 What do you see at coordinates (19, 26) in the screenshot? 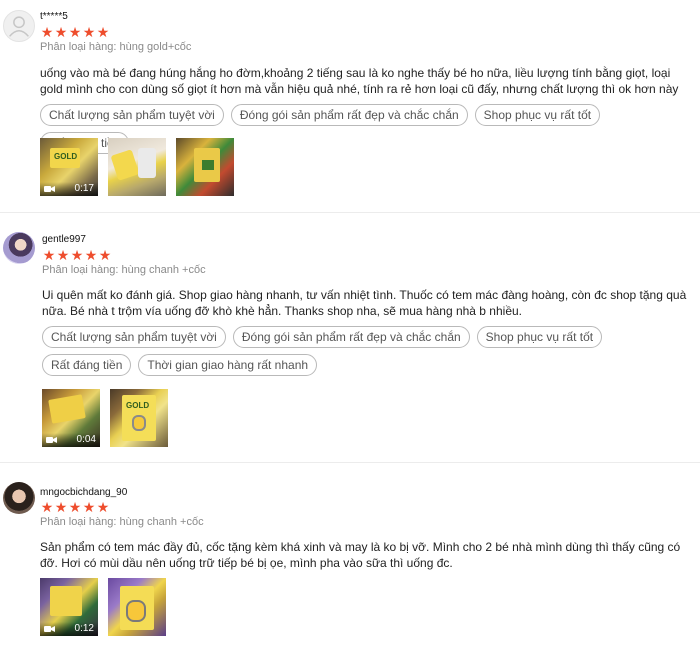
I see `avatar-placeholder` at bounding box center [19, 26].